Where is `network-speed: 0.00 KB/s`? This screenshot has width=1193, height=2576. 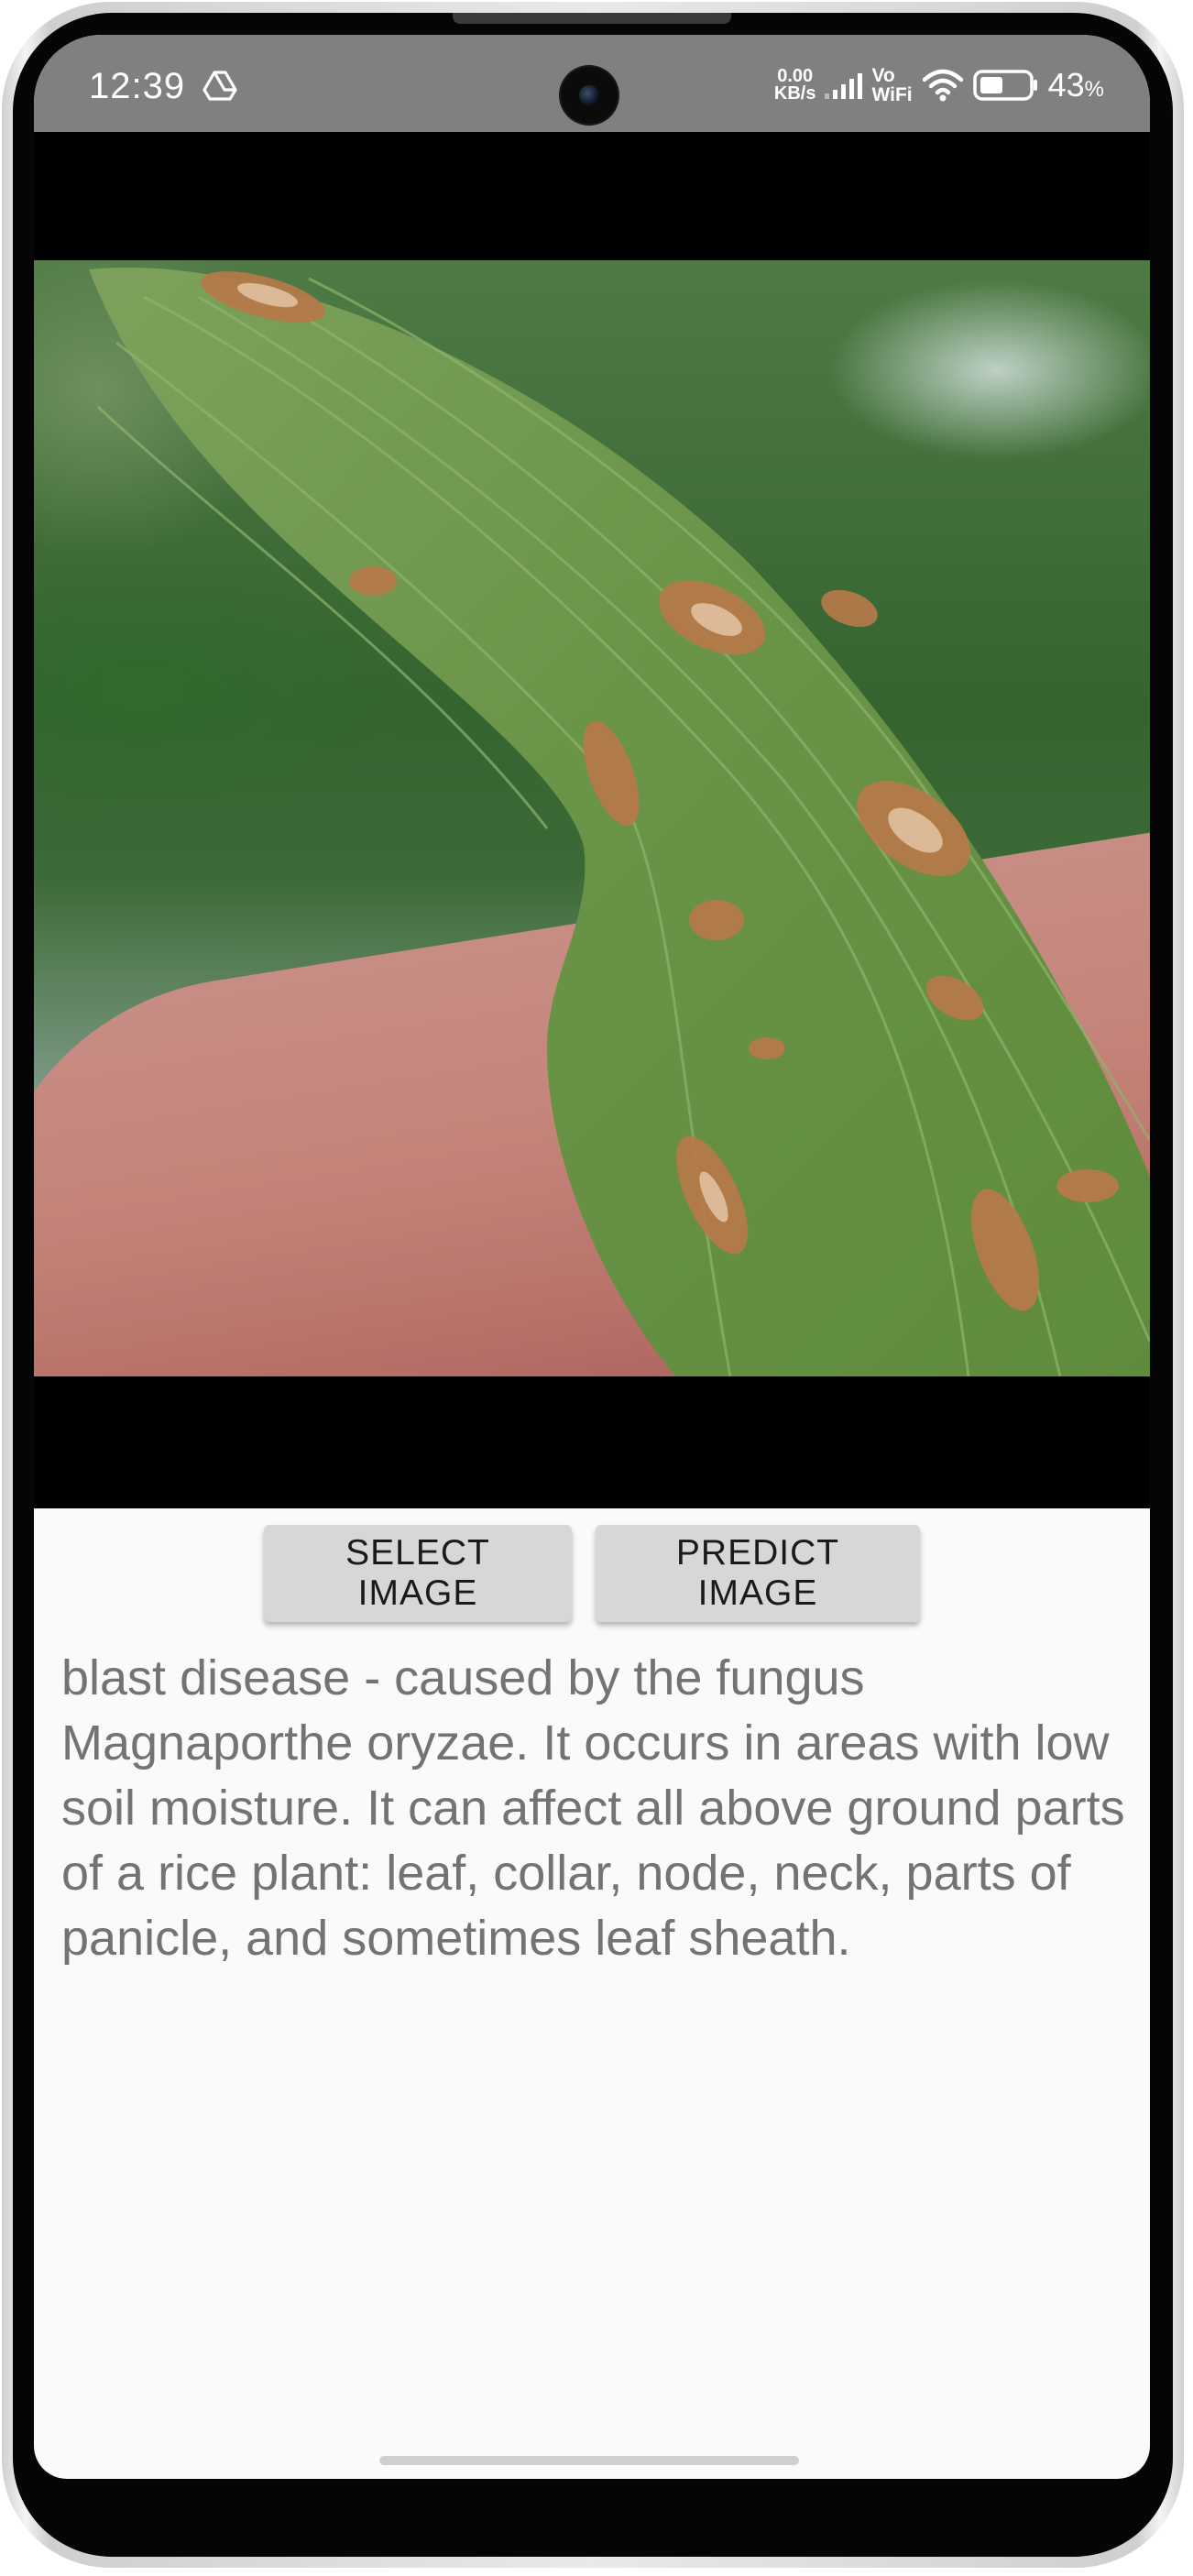
network-speed: 0.00 KB/s is located at coordinates (794, 86).